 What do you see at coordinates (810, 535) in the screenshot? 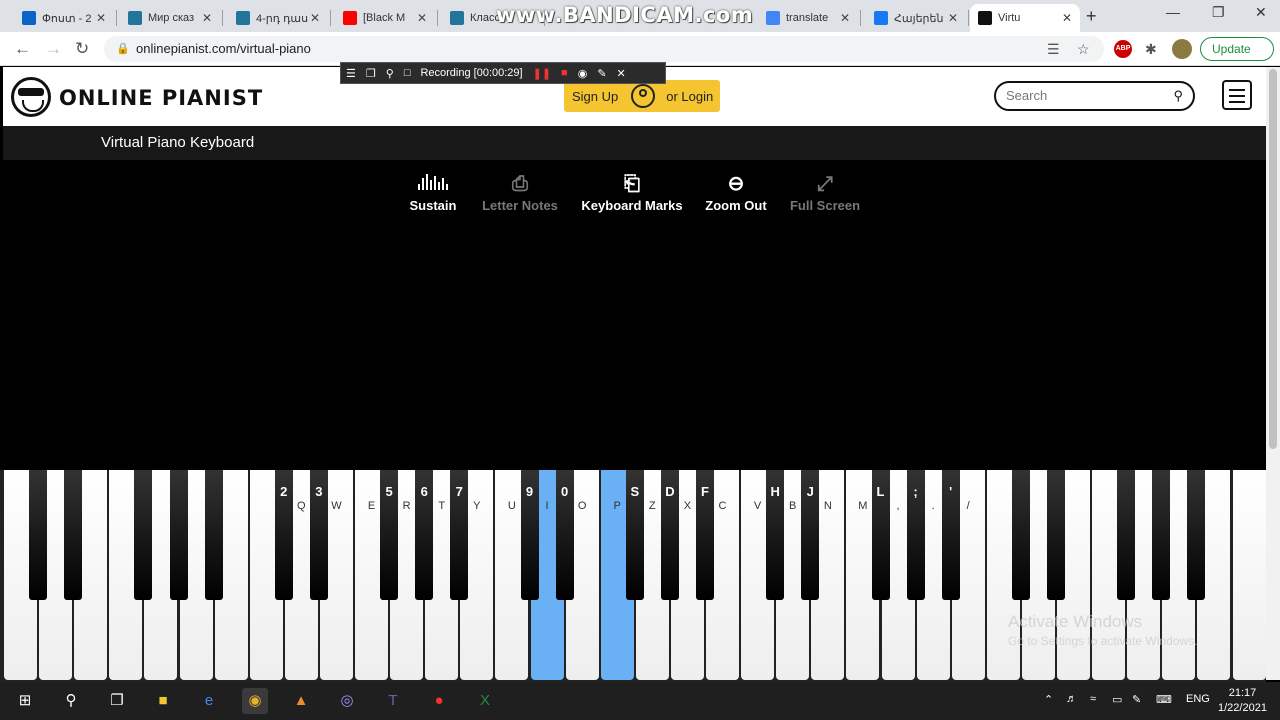
I see `black-key: J` at bounding box center [810, 535].